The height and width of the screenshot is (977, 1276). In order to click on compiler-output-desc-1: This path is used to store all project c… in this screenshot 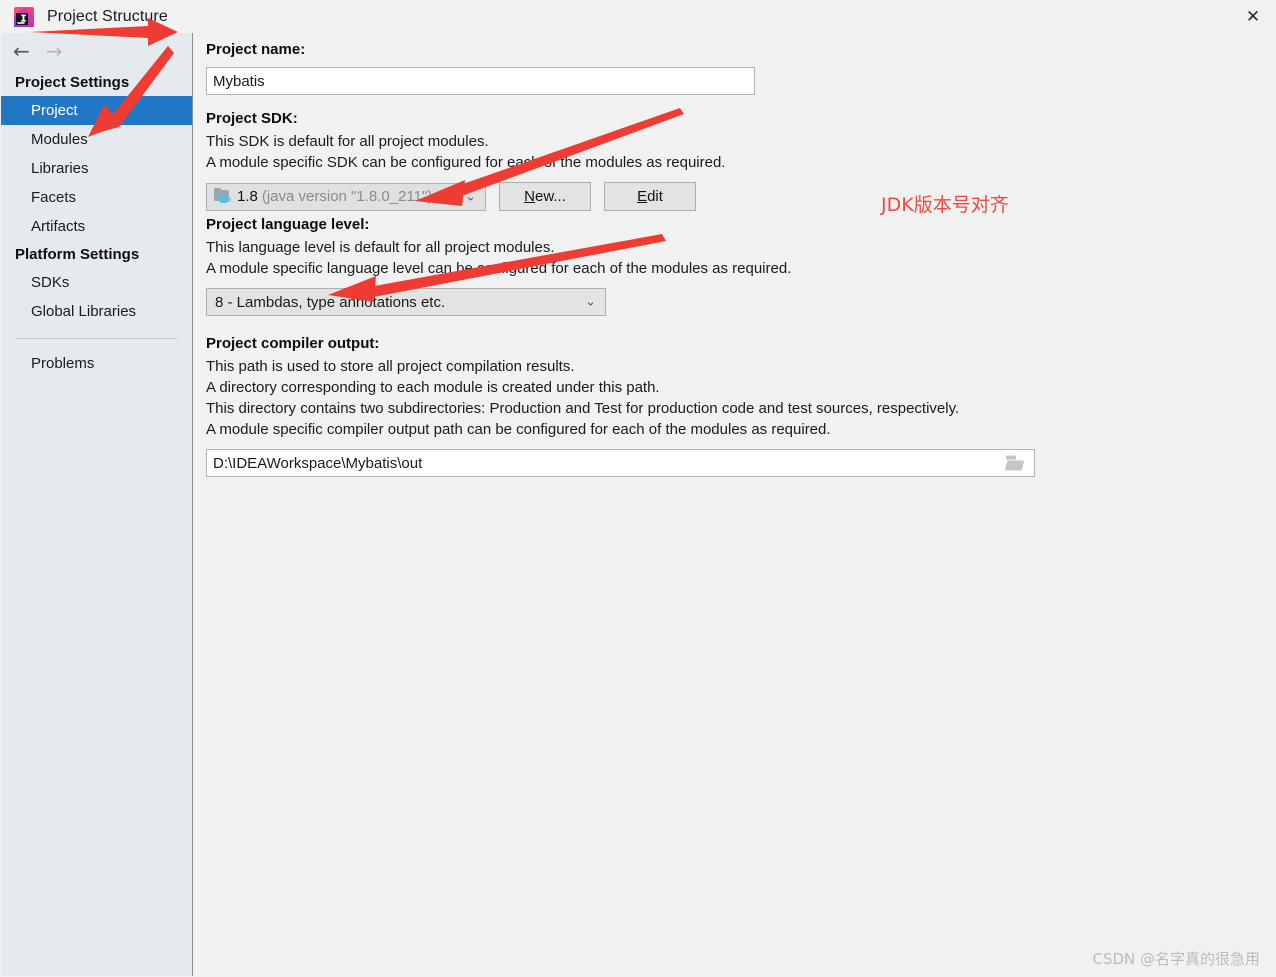, I will do `click(390, 366)`.